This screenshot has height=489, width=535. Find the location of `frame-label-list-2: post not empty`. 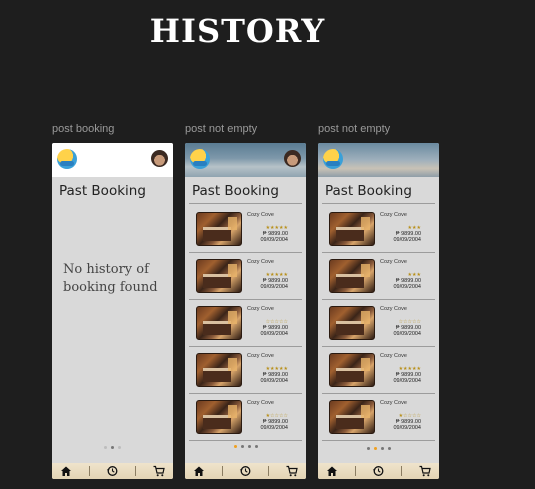

frame-label-list-2: post not empty is located at coordinates (354, 129).